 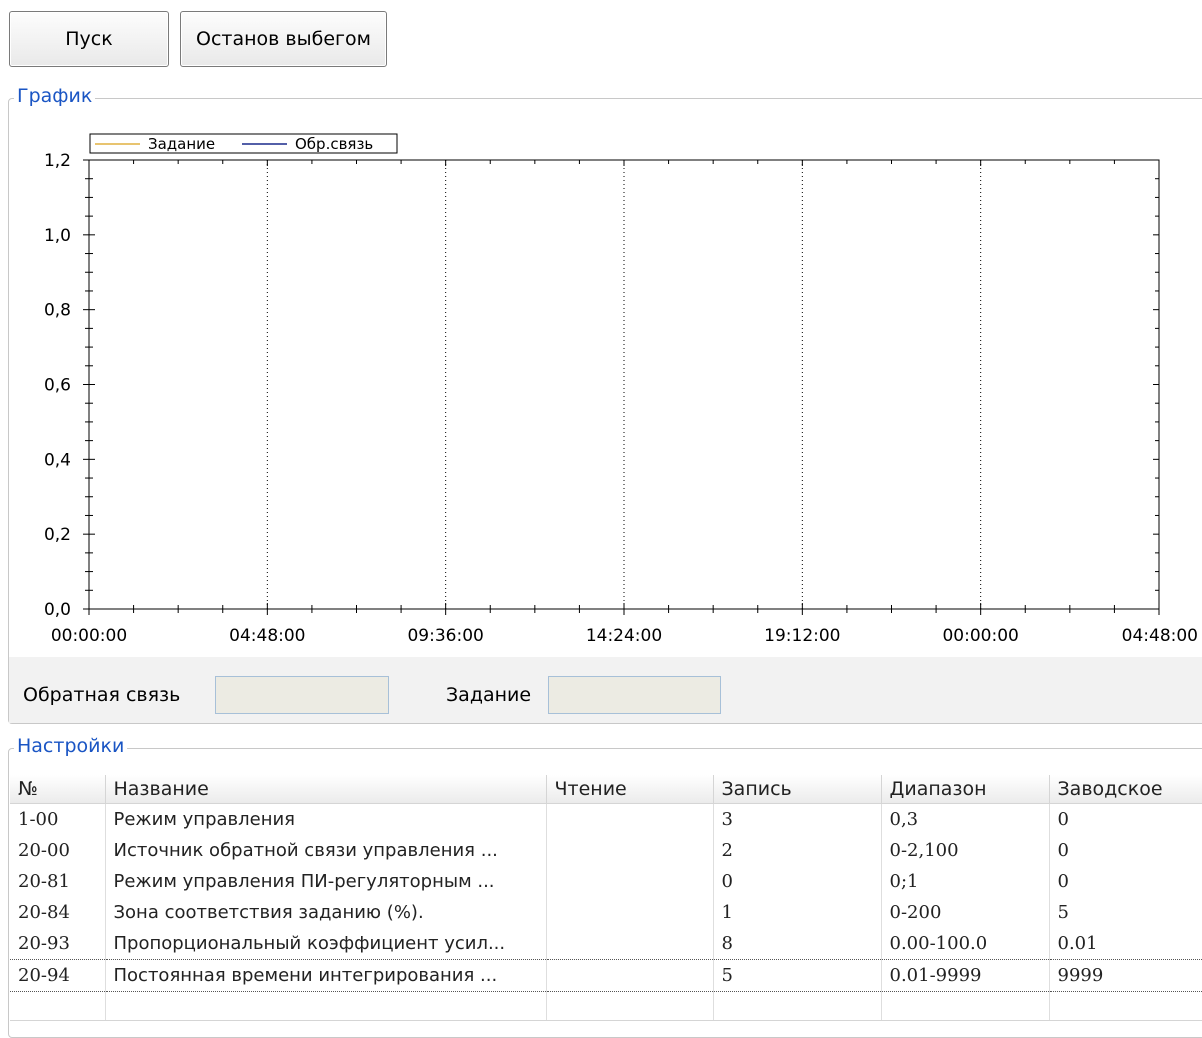 I want to click on cell-name: Режим управления, so click(x=326, y=819).